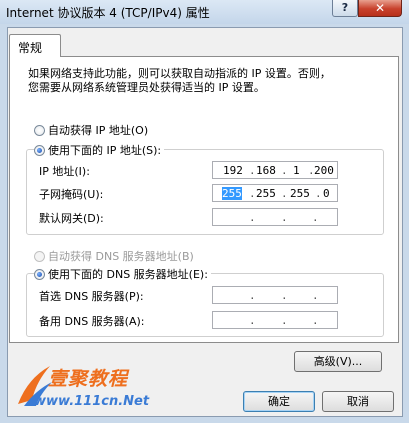  What do you see at coordinates (275, 217) in the screenshot?
I see `default-gateway-input: . . .` at bounding box center [275, 217].